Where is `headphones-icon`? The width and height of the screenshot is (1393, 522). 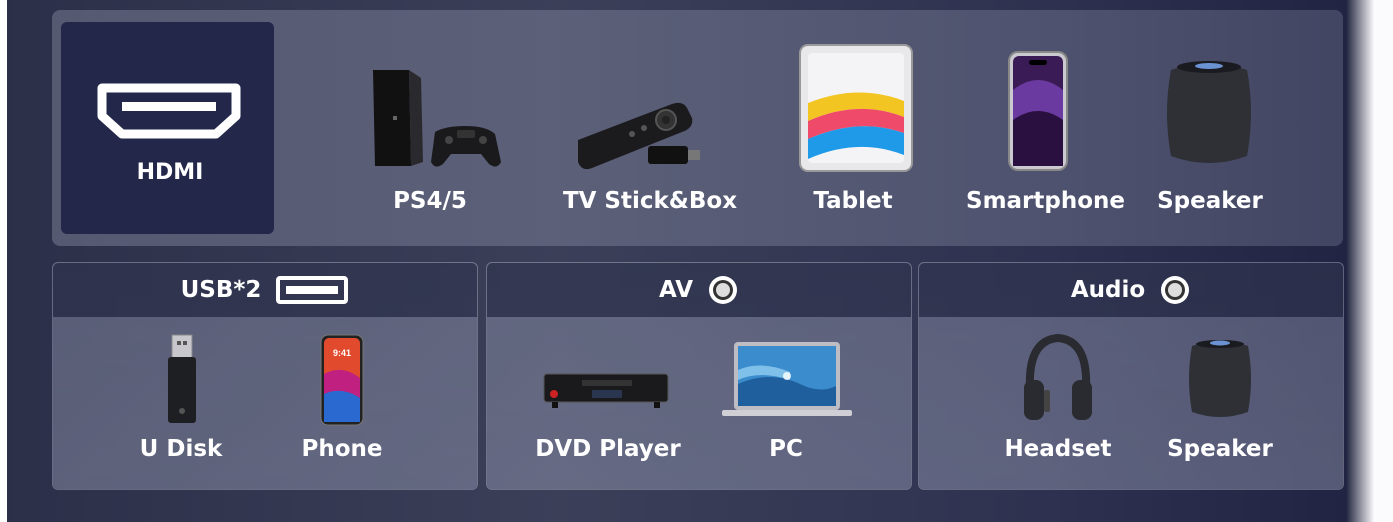 headphones-icon is located at coordinates (1058, 377).